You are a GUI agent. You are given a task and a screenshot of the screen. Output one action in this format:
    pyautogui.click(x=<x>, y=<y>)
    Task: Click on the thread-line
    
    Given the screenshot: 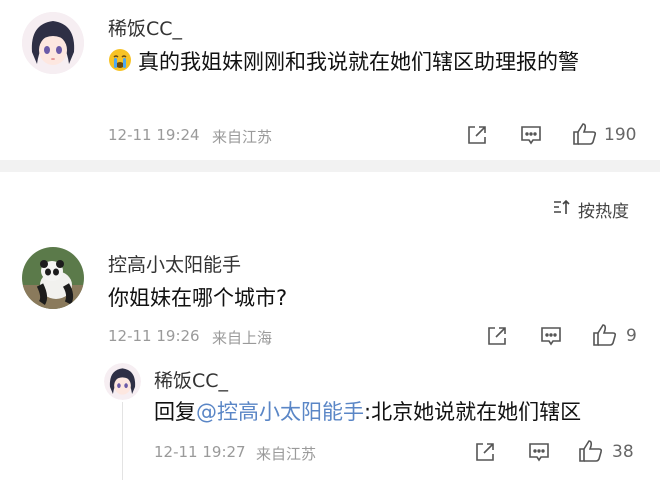 What is the action you would take?
    pyautogui.click(x=122, y=441)
    